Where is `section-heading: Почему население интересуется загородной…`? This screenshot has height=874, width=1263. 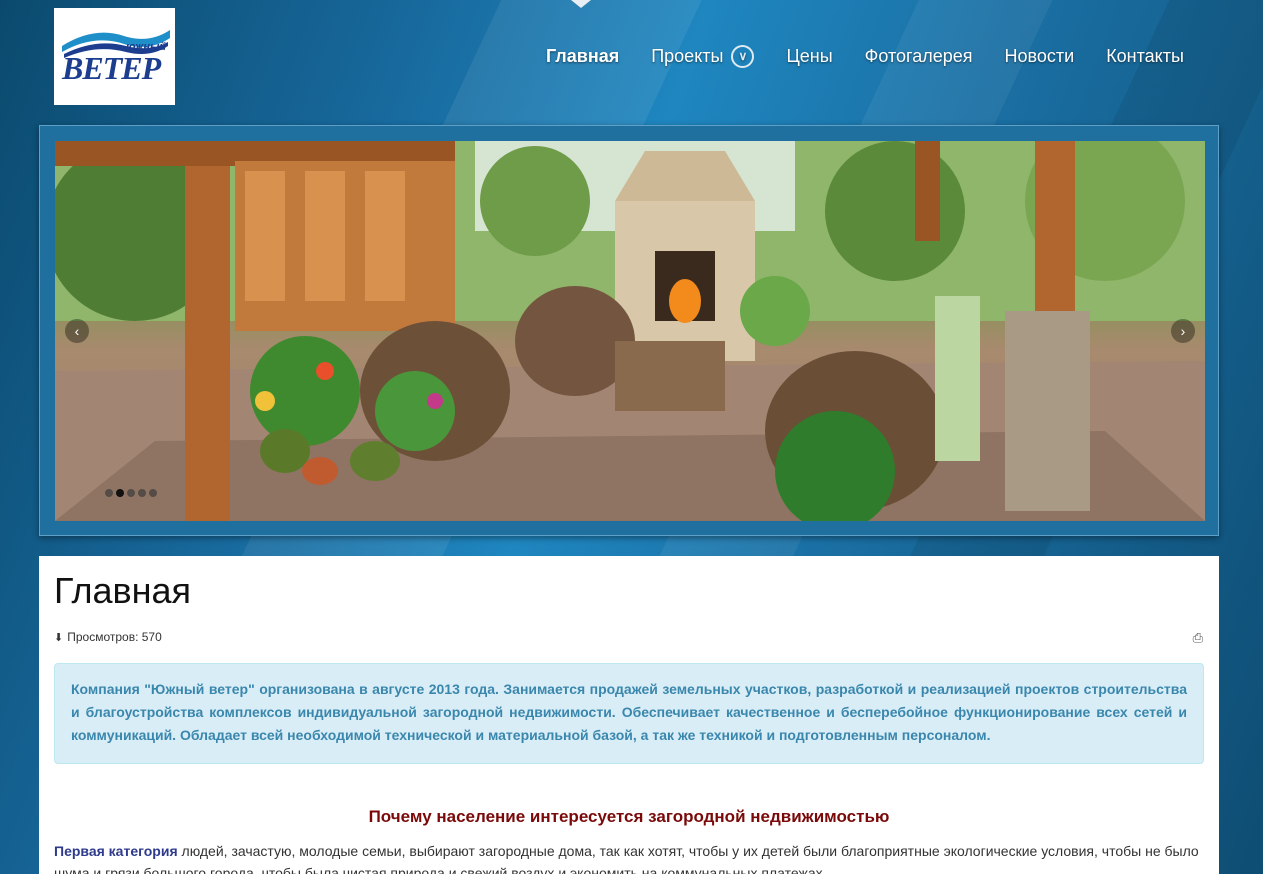
section-heading: Почему население интересуется загородной… is located at coordinates (629, 816).